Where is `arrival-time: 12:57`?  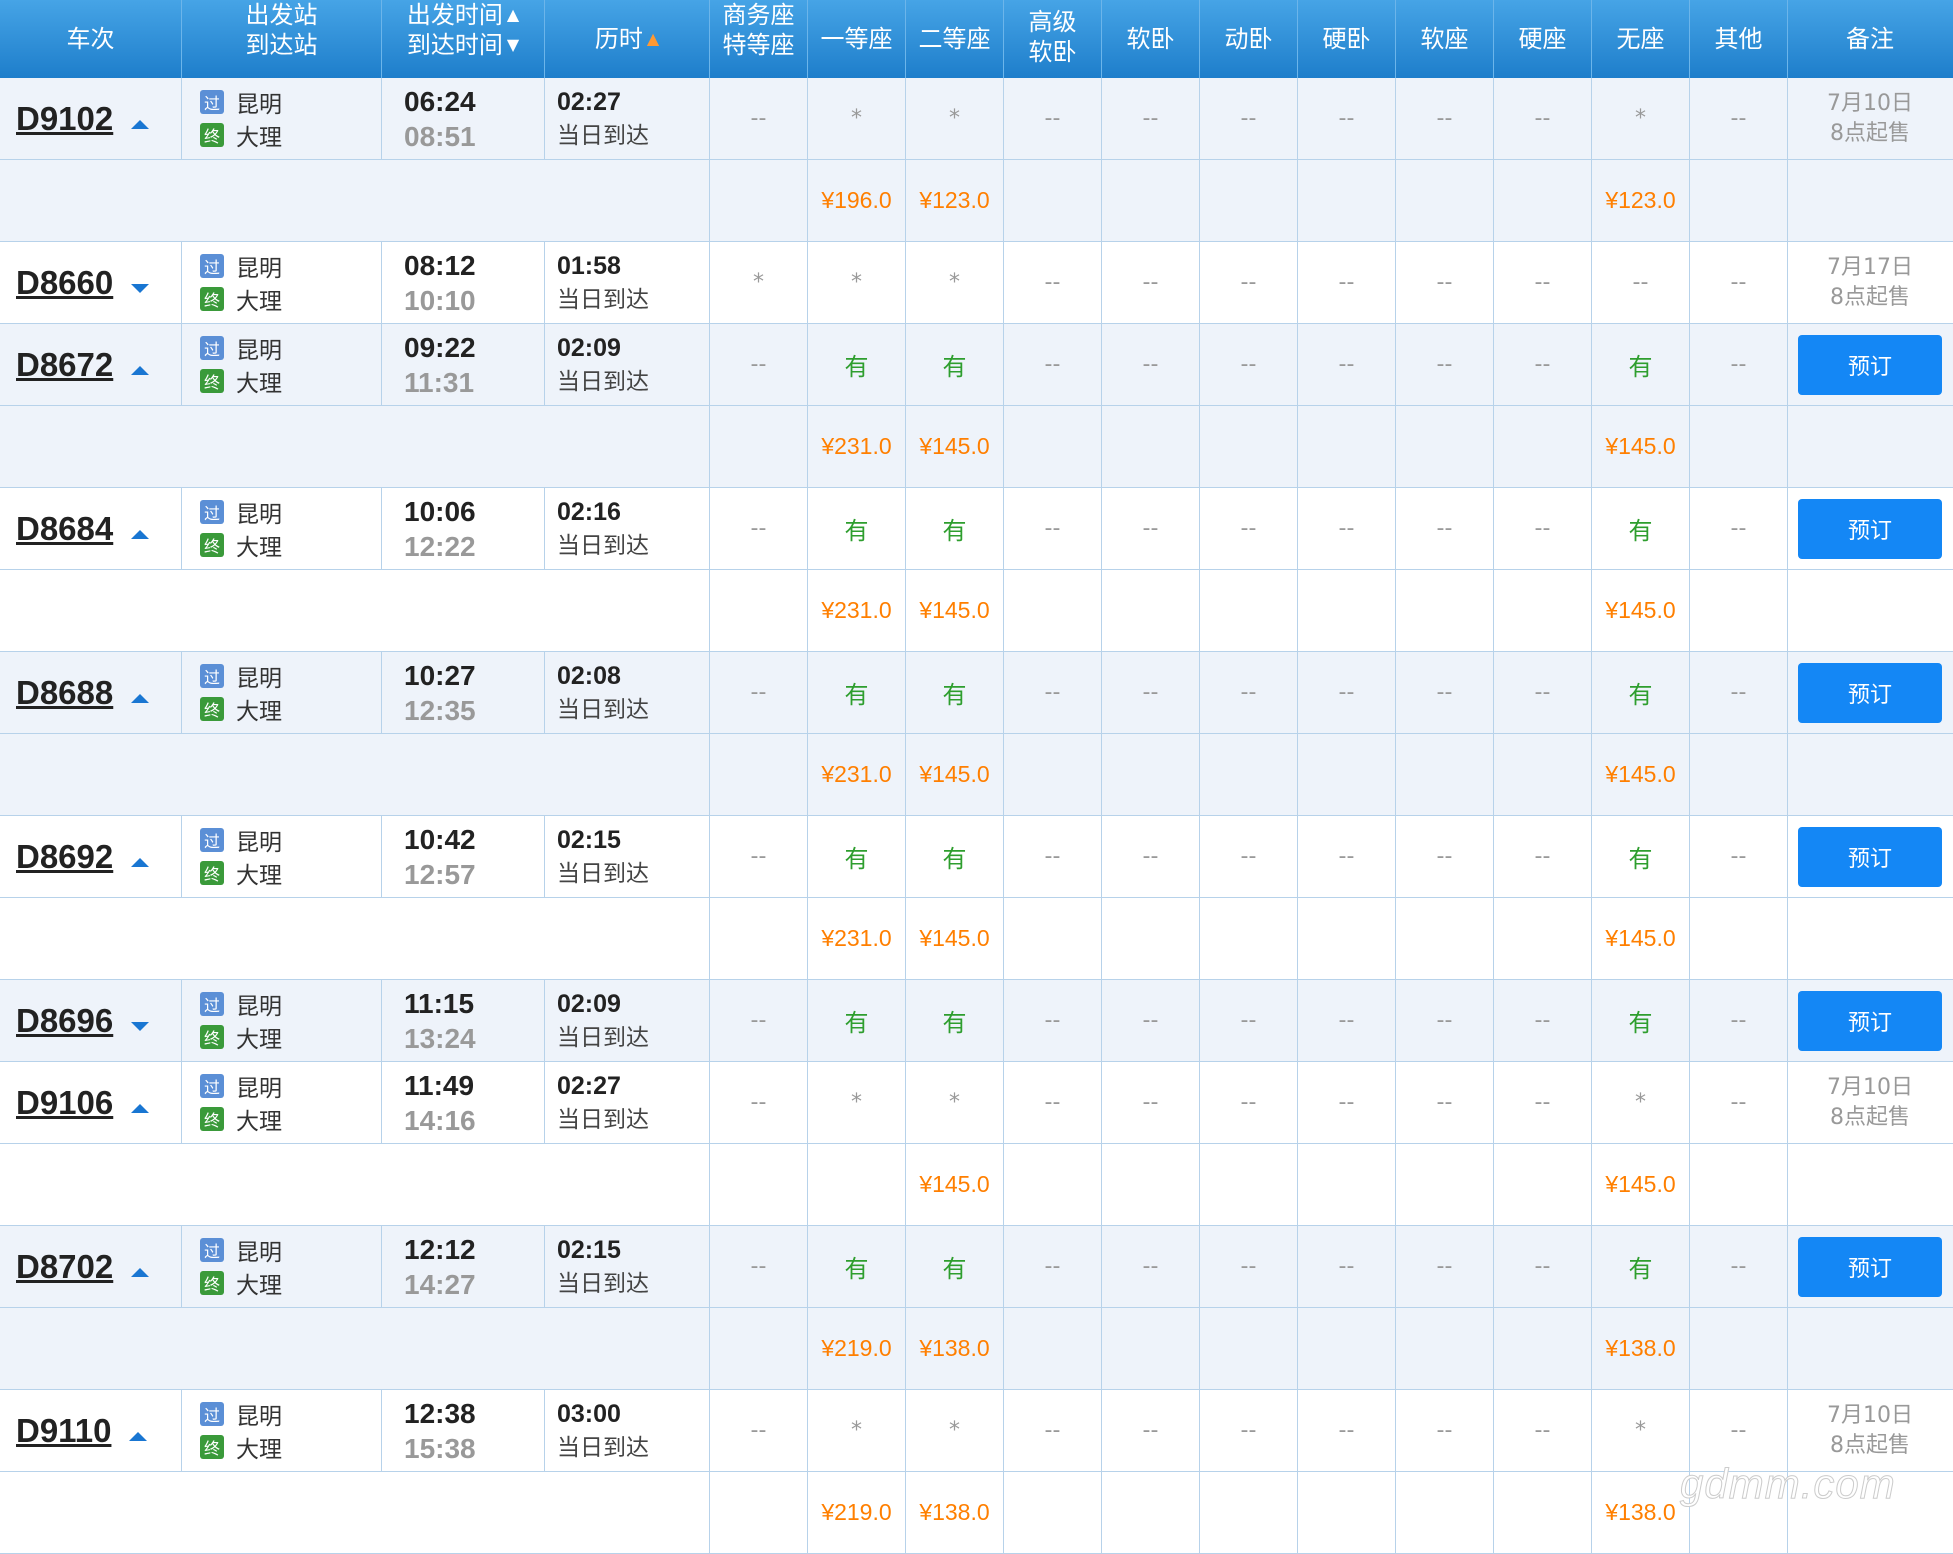 arrival-time: 12:57 is located at coordinates (440, 874).